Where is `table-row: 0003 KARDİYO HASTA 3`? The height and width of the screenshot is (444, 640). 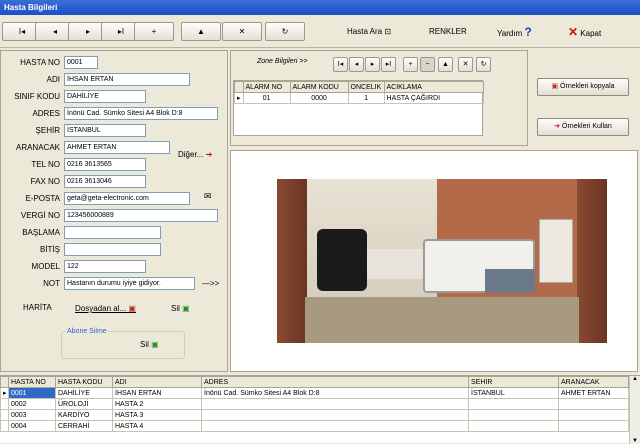
table-row: 0003 KARDİYO HASTA 3 is located at coordinates (314, 415).